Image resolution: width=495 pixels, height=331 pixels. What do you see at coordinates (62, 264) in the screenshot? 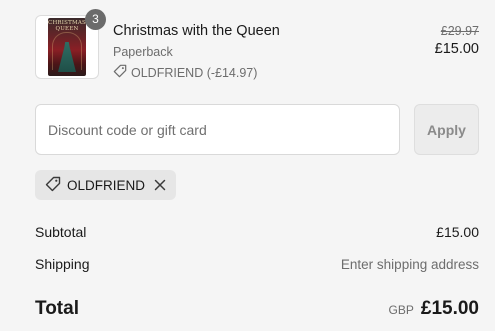
I see `shipping-label: Shipping` at bounding box center [62, 264].